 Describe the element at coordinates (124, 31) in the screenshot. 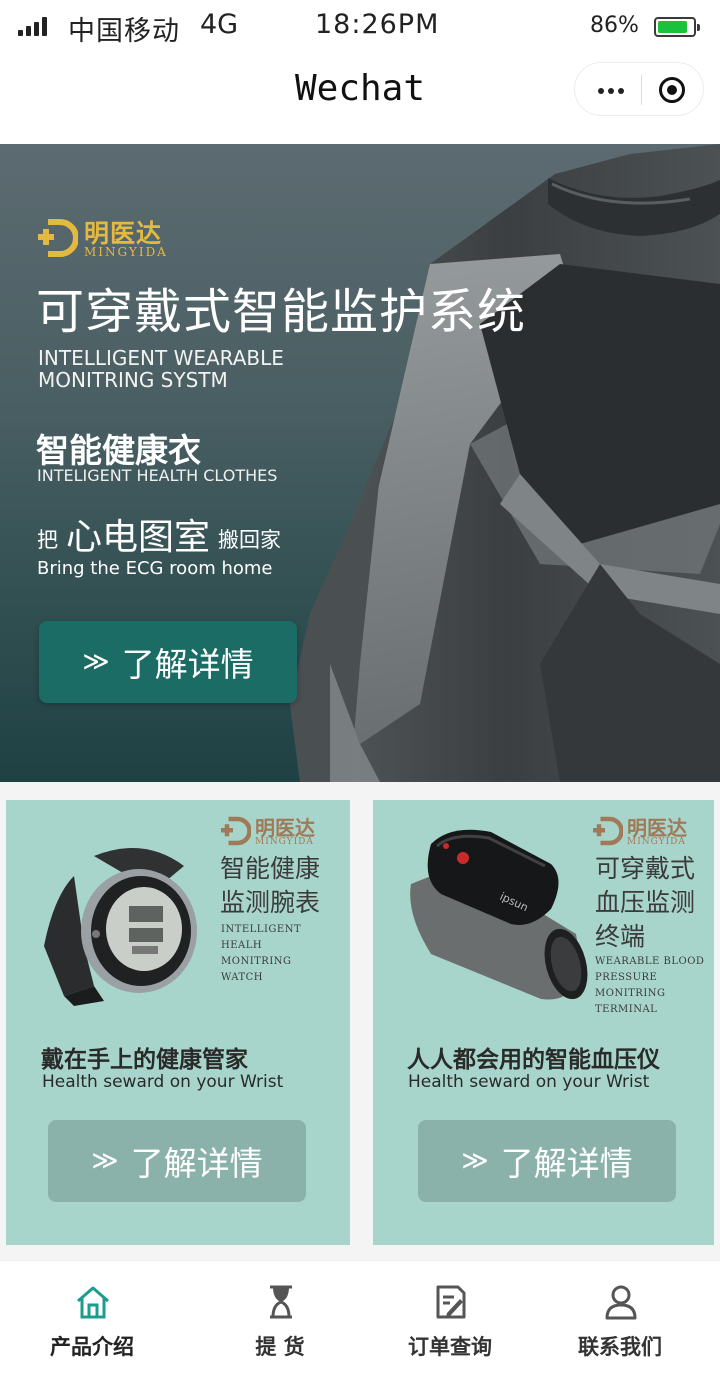

I see `carrier-name: 中国移动` at that location.